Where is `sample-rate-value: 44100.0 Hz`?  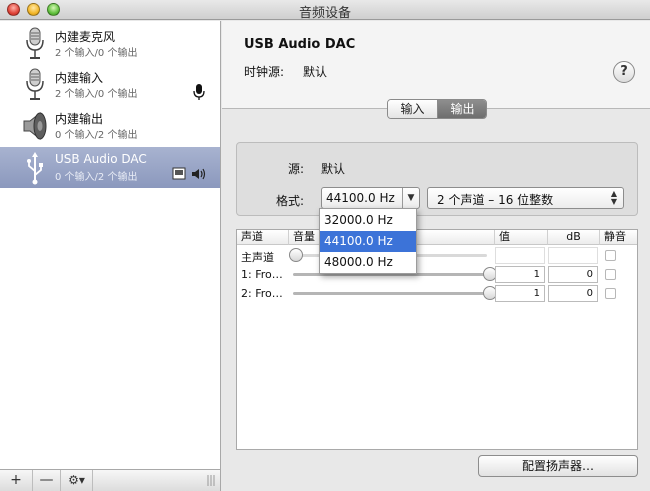
sample-rate-value: 44100.0 Hz is located at coordinates (360, 198).